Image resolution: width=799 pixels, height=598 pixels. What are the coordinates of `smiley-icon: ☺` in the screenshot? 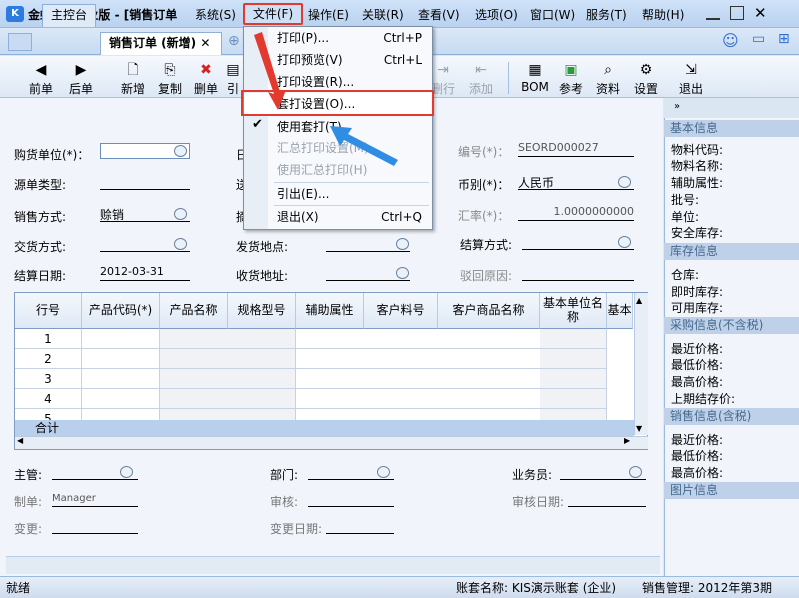 It's located at (730, 40).